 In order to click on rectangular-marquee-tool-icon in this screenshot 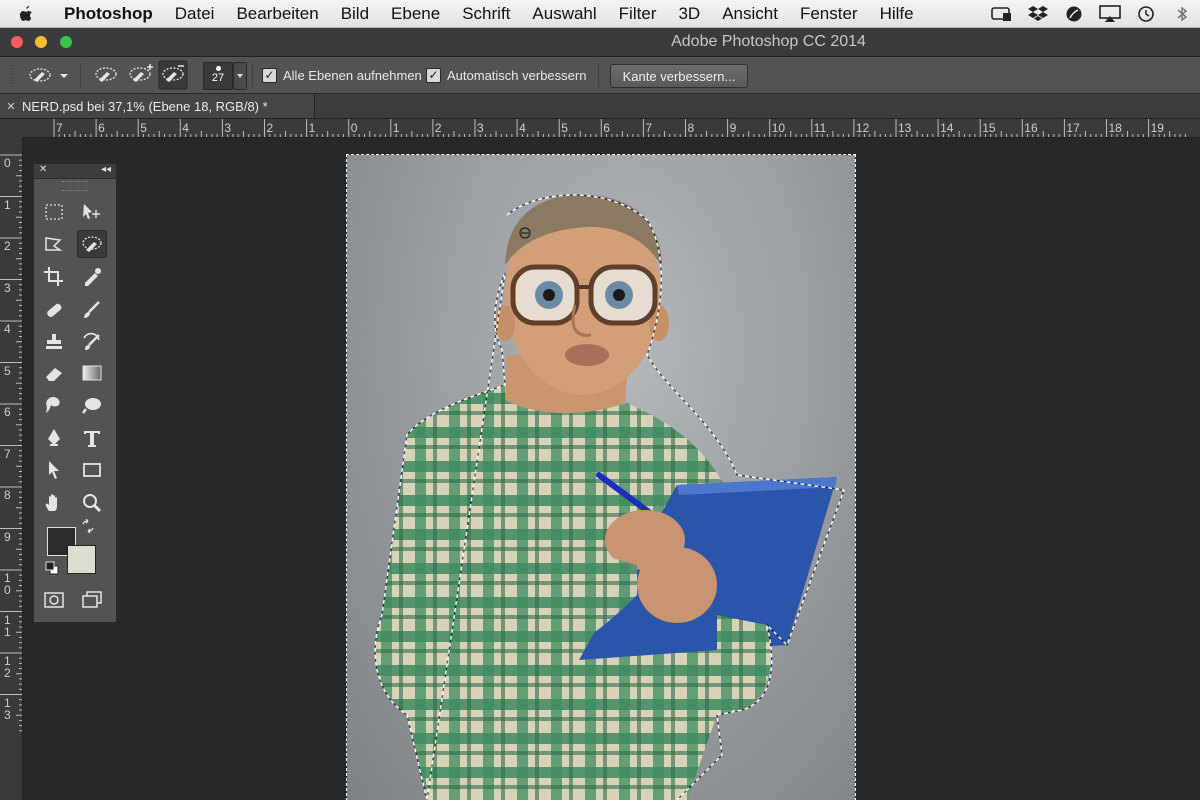, I will do `click(54, 212)`.